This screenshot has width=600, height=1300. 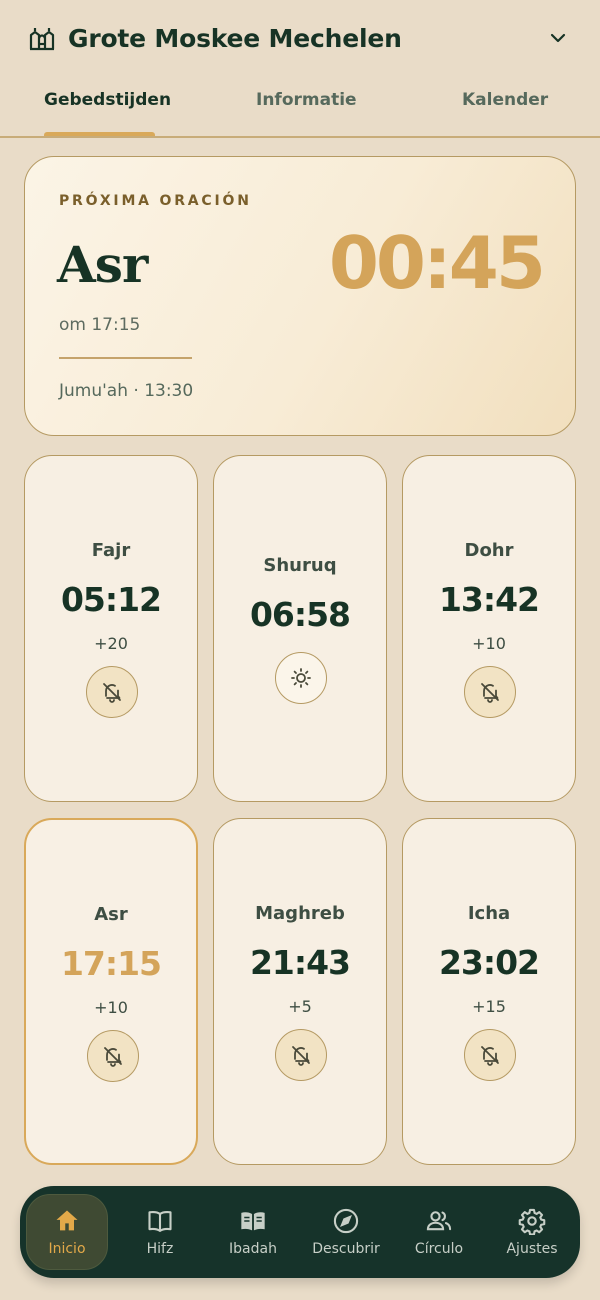 What do you see at coordinates (439, 1221) in the screenshot?
I see `people-icon` at bounding box center [439, 1221].